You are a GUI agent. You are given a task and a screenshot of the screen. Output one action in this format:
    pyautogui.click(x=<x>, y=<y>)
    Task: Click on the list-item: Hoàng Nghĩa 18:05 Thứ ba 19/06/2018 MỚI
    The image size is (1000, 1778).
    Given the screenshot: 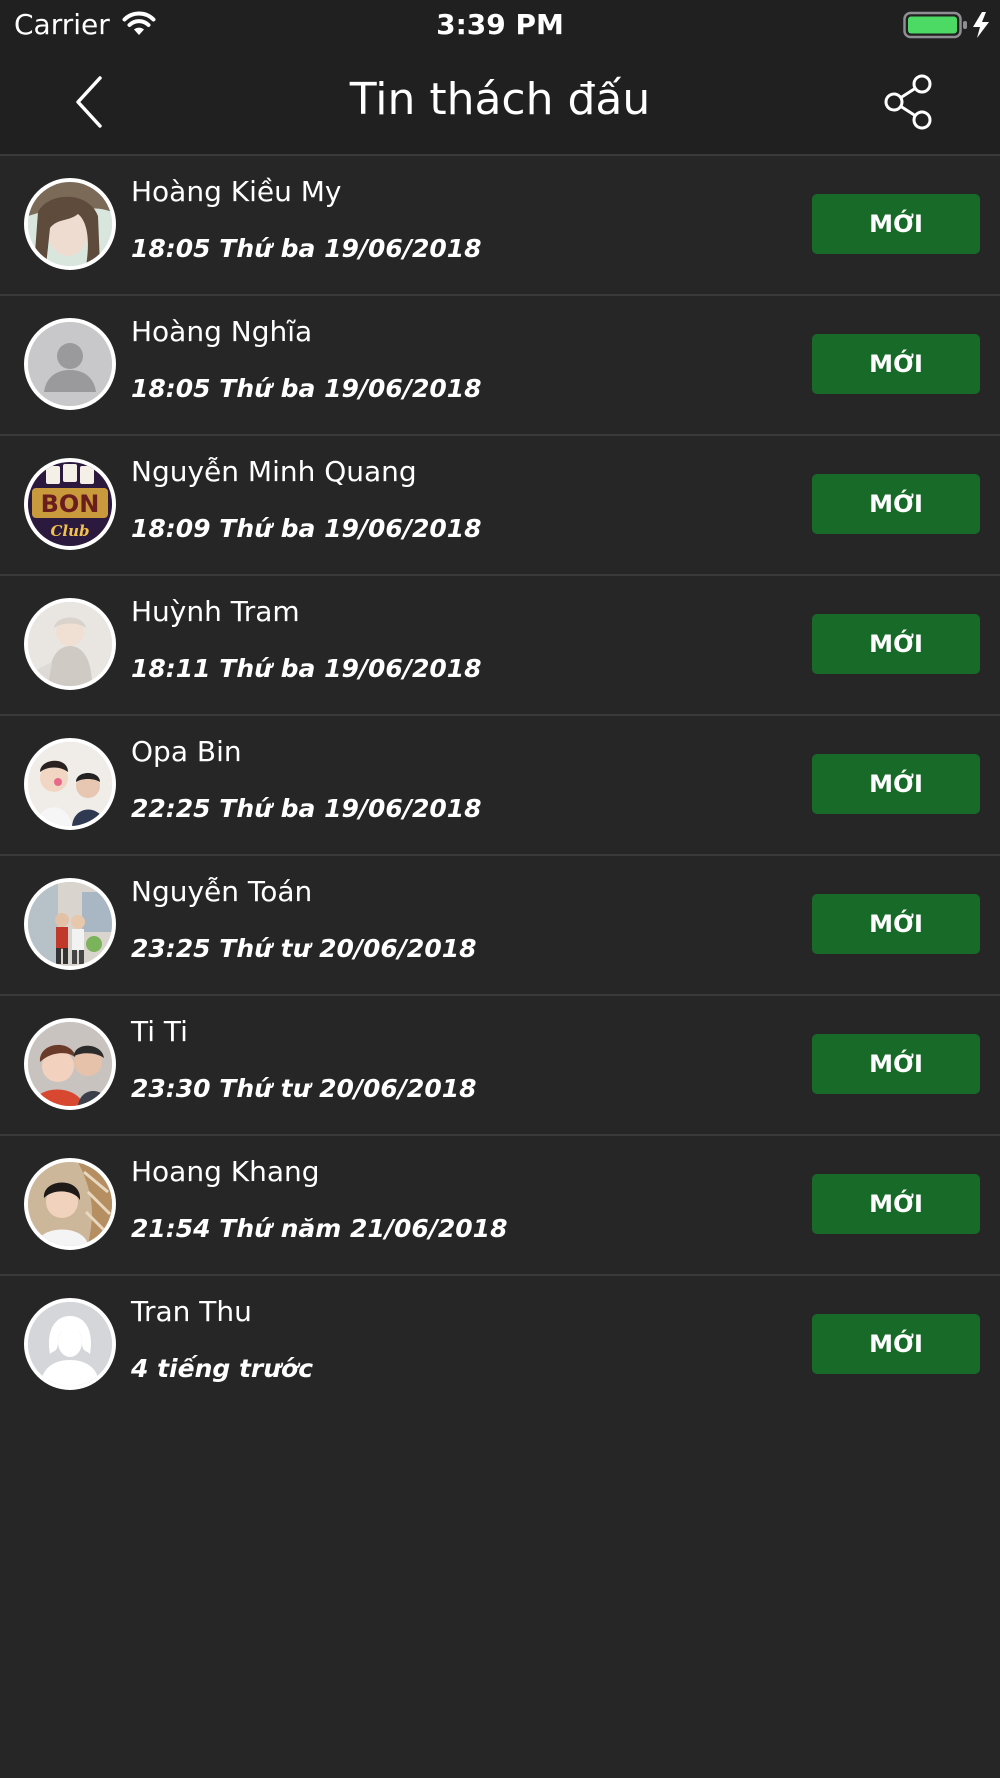 What is the action you would take?
    pyautogui.click(x=500, y=366)
    